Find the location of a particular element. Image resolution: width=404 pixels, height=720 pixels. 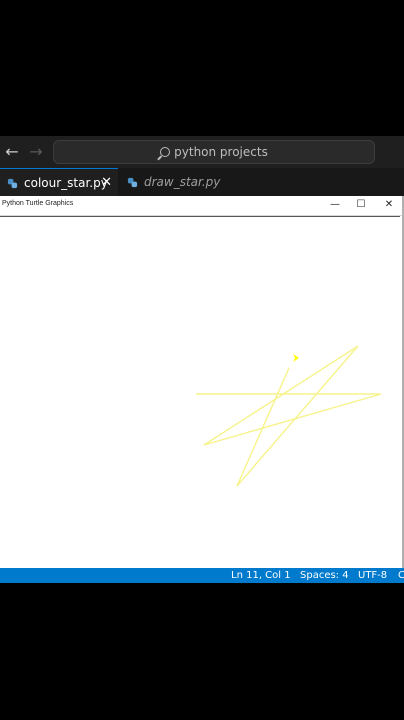

back-arrow-icon: ← is located at coordinates (12, 152).